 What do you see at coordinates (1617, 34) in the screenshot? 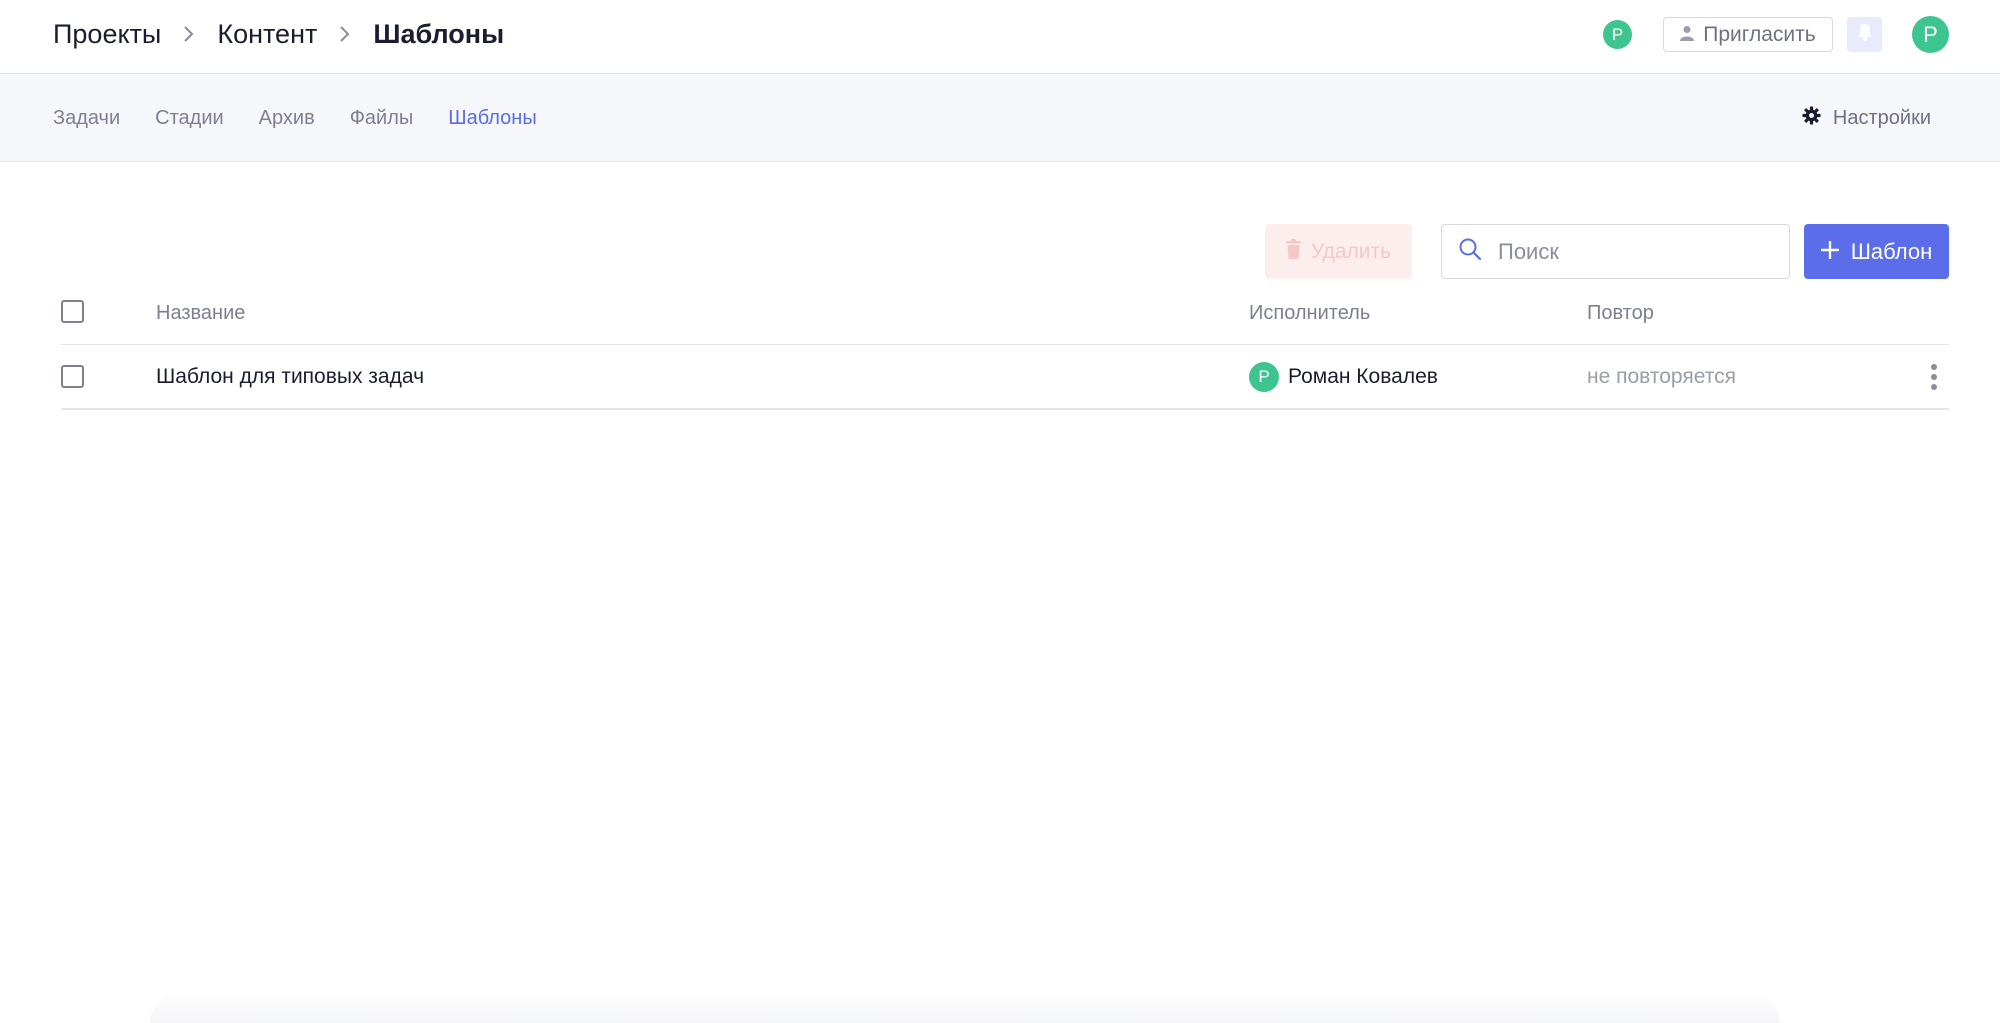
I see `presence-avatar: Р` at bounding box center [1617, 34].